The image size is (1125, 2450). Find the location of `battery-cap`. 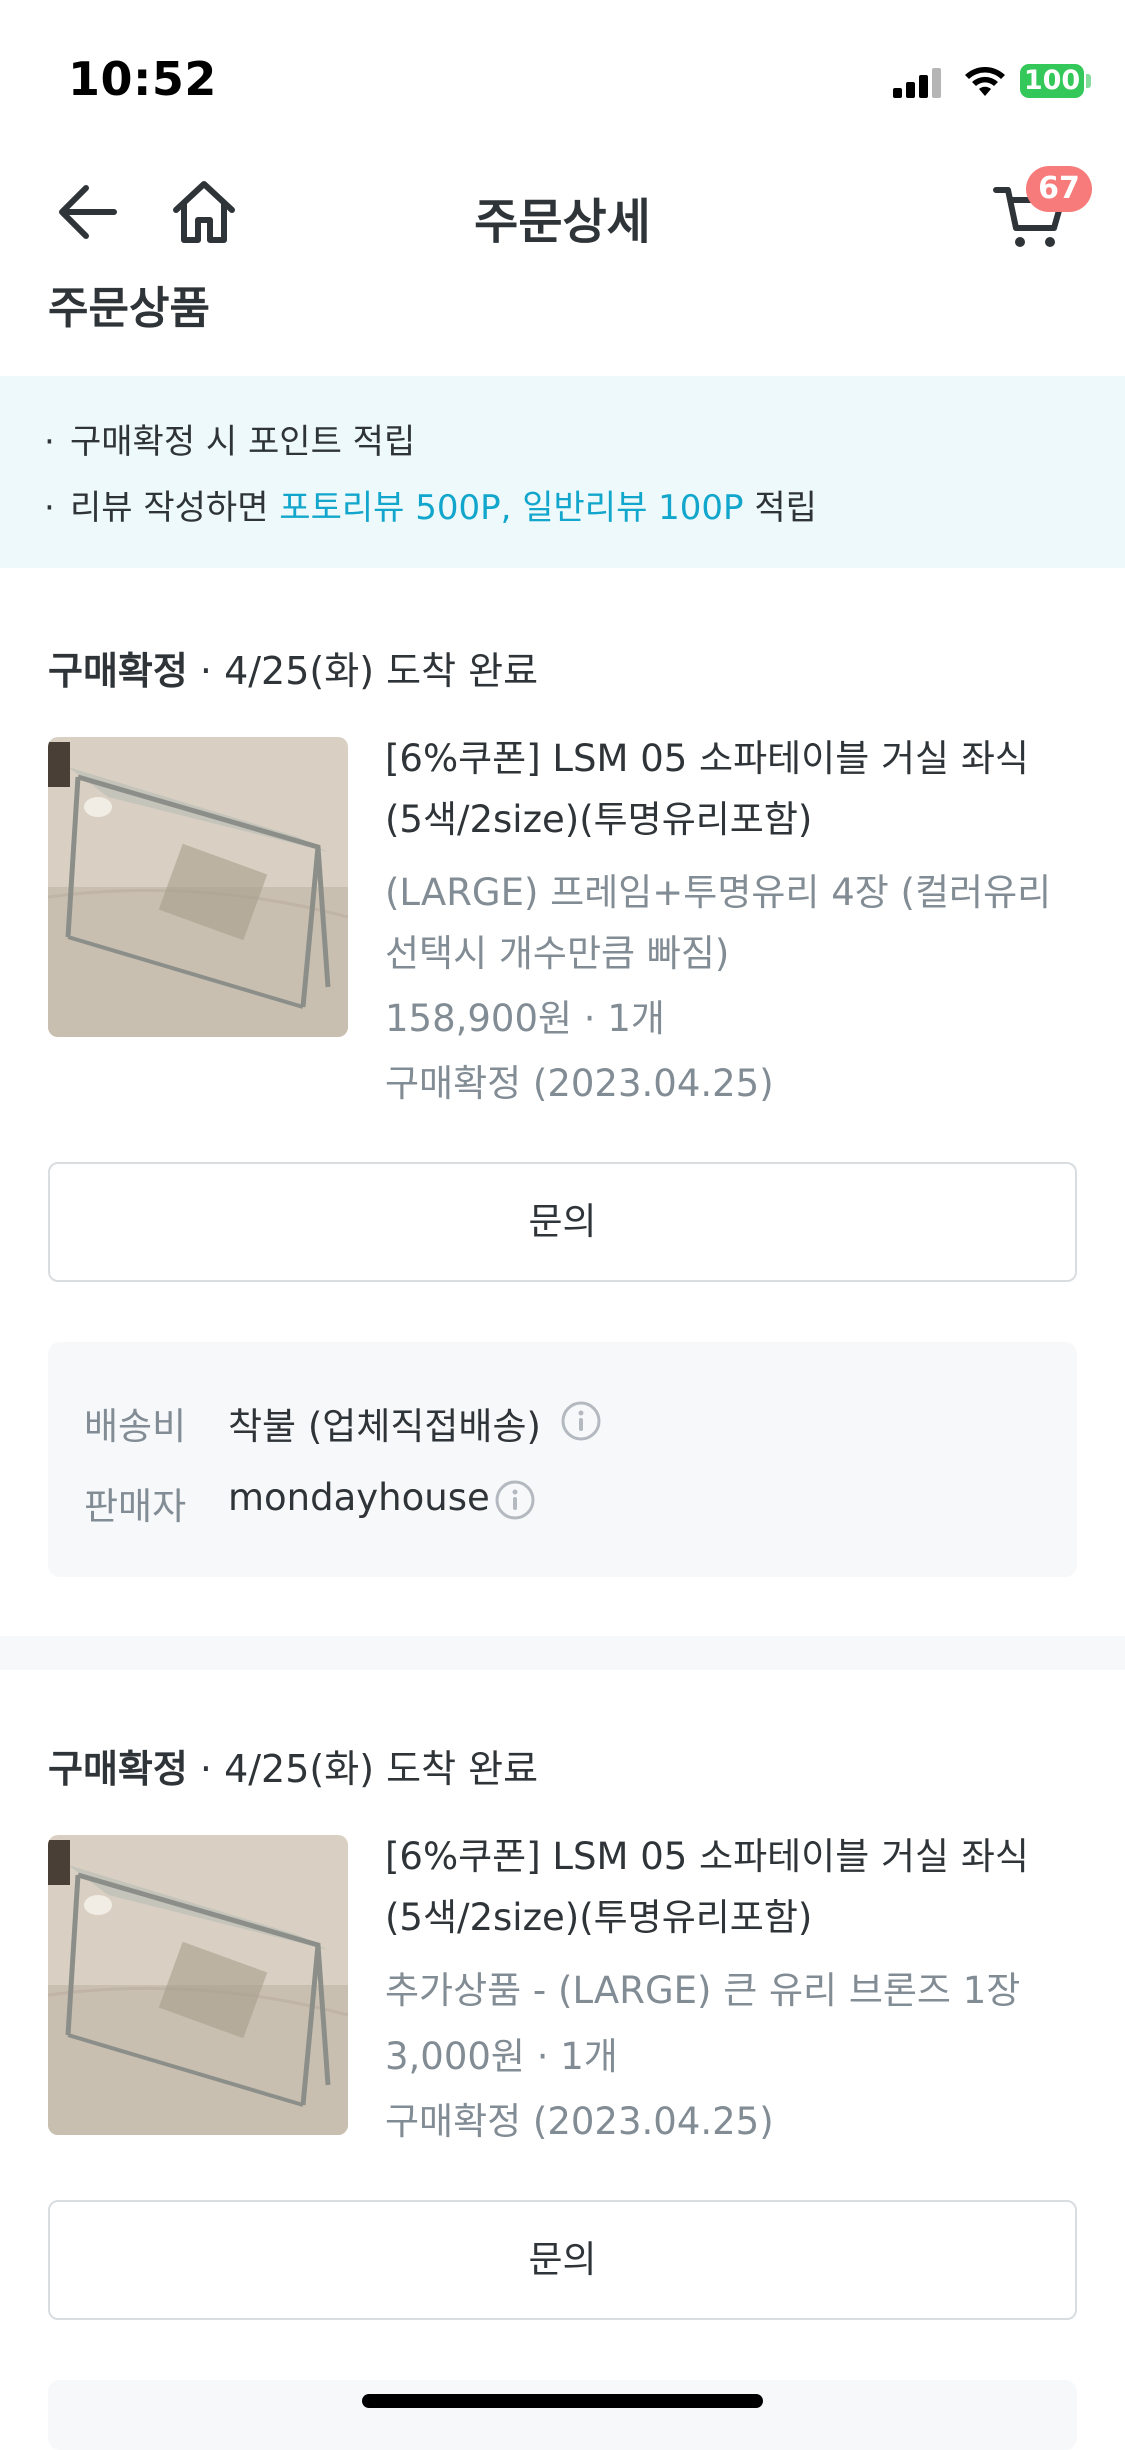

battery-cap is located at coordinates (1088, 81).